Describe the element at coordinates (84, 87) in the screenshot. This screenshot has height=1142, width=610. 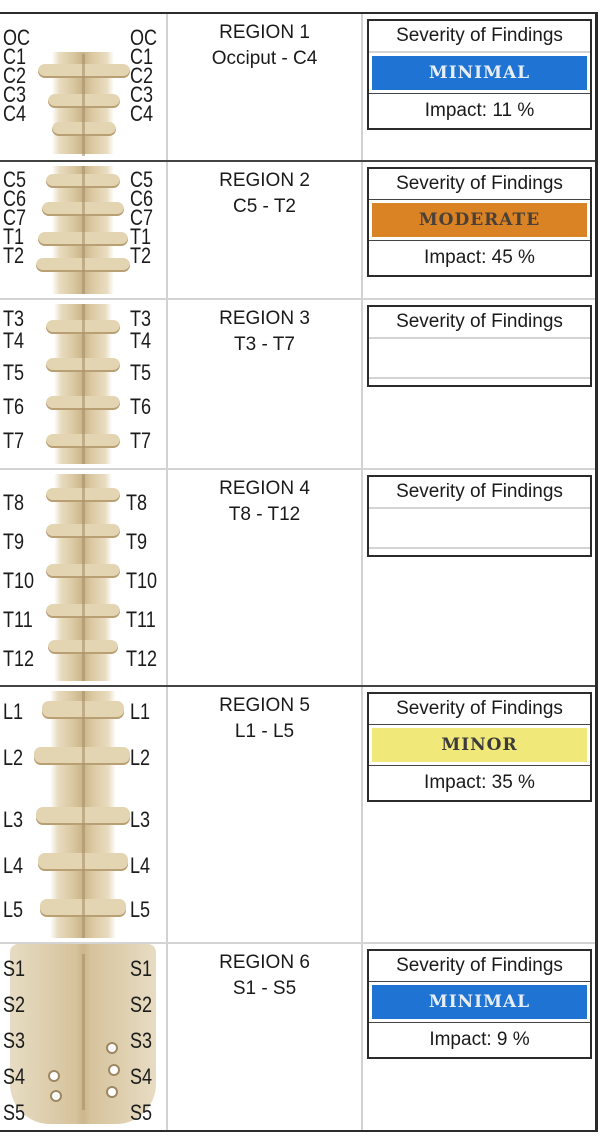
I see `spine-image-cell: OC C1 C2 C3 C4 OC C1 C2 C3 C4` at that location.